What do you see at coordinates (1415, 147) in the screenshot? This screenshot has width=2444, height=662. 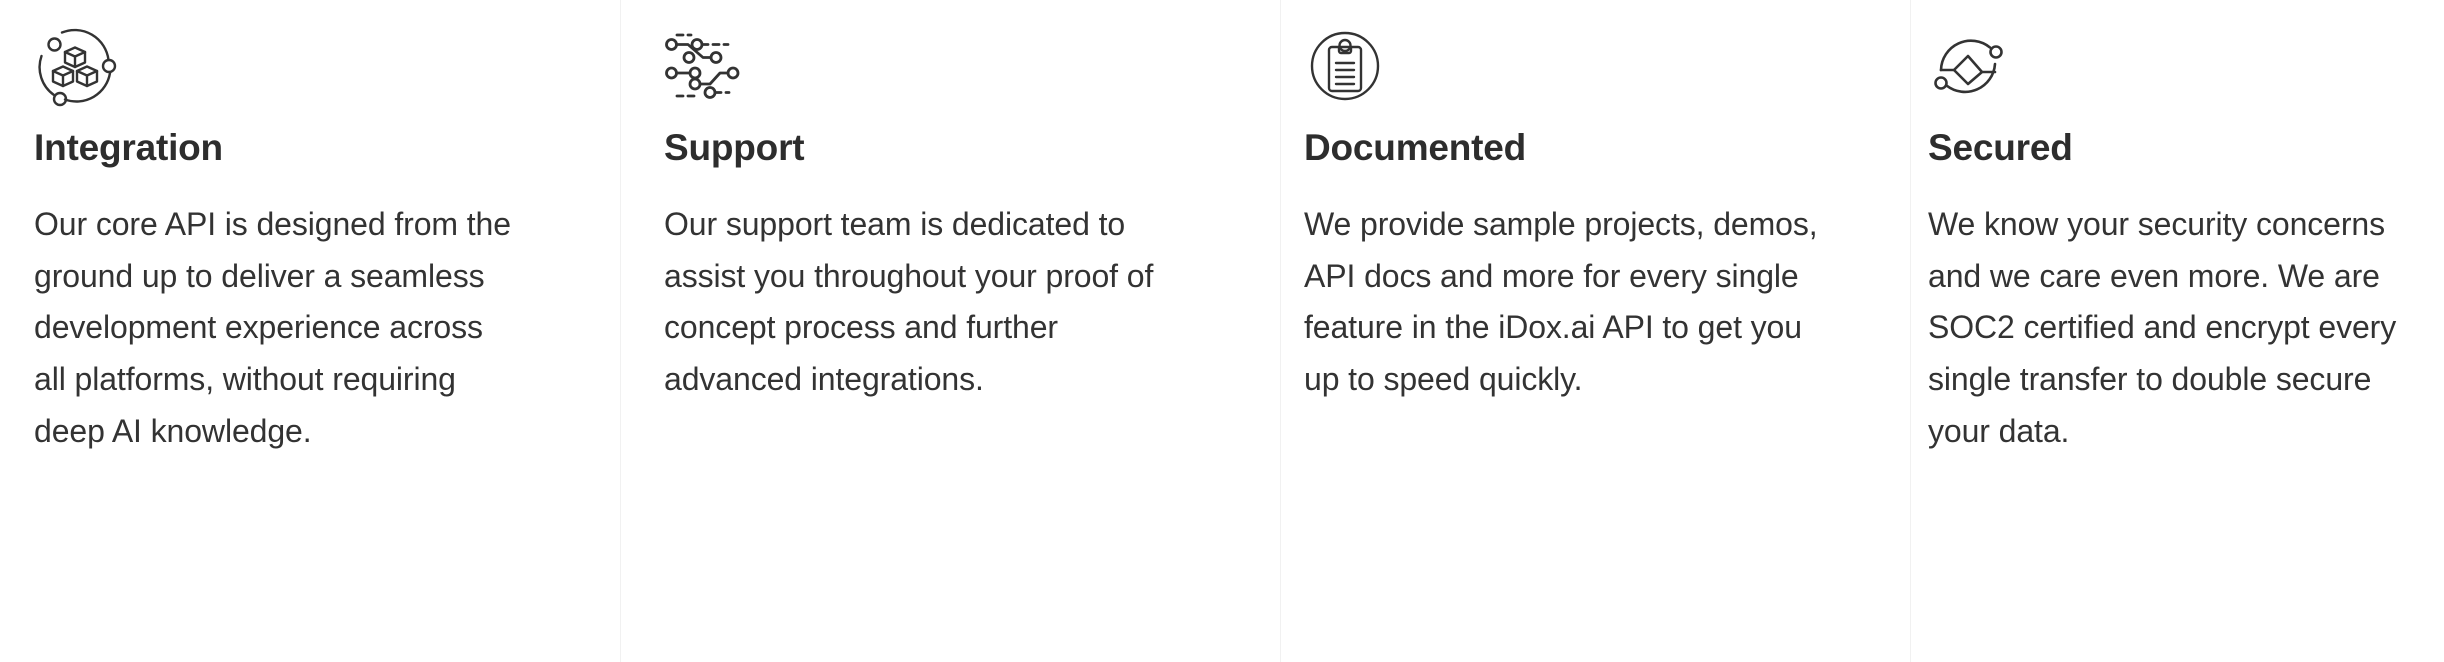 I see `feature-title: Documented` at bounding box center [1415, 147].